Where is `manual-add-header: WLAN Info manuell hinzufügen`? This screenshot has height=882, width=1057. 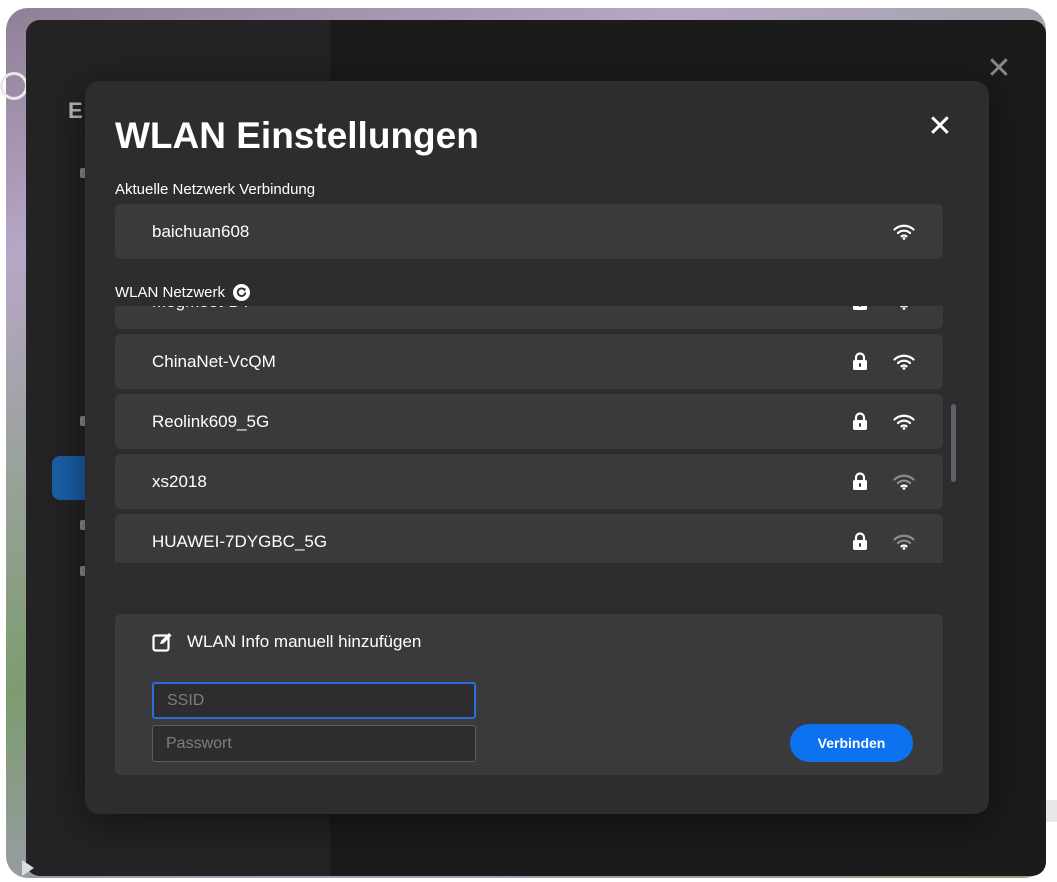 manual-add-header: WLAN Info manuell hinzufügen is located at coordinates (286, 642).